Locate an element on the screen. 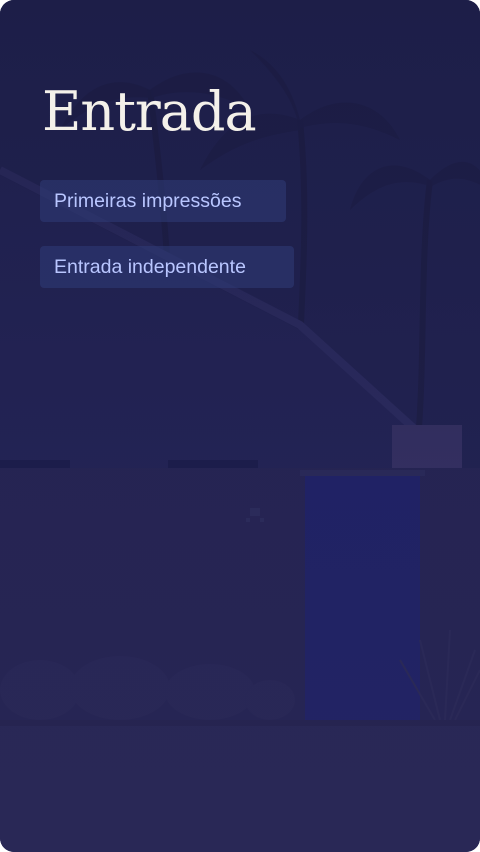 This screenshot has width=480, height=852. chip-primeiras-impressoes: Primeiras impressões is located at coordinates (163, 201).